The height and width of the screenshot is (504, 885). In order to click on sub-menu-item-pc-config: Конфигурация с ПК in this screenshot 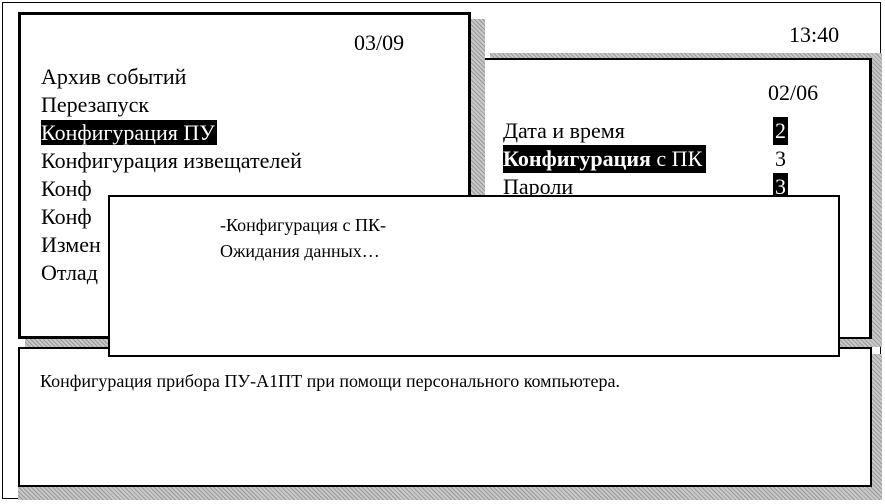, I will do `click(605, 159)`.